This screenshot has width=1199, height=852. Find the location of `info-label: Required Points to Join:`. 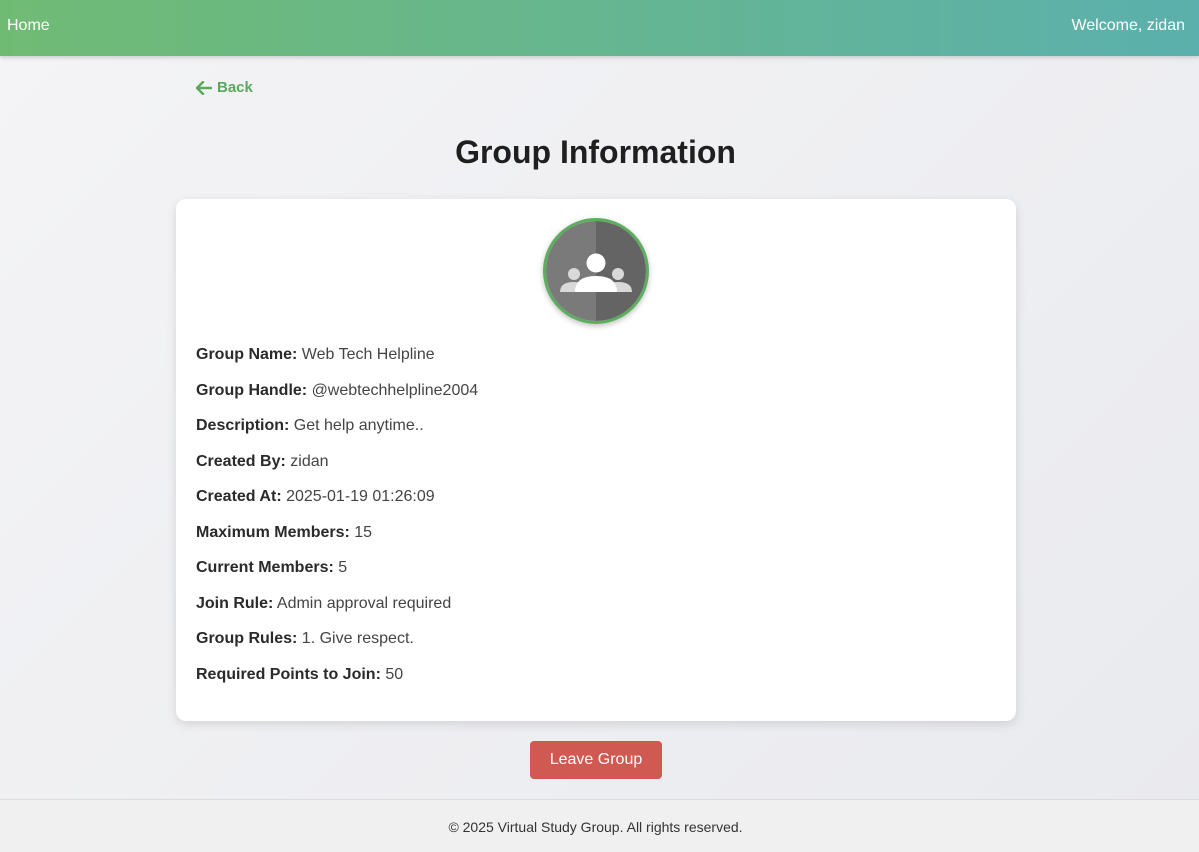

info-label: Required Points to Join: is located at coordinates (288, 674).